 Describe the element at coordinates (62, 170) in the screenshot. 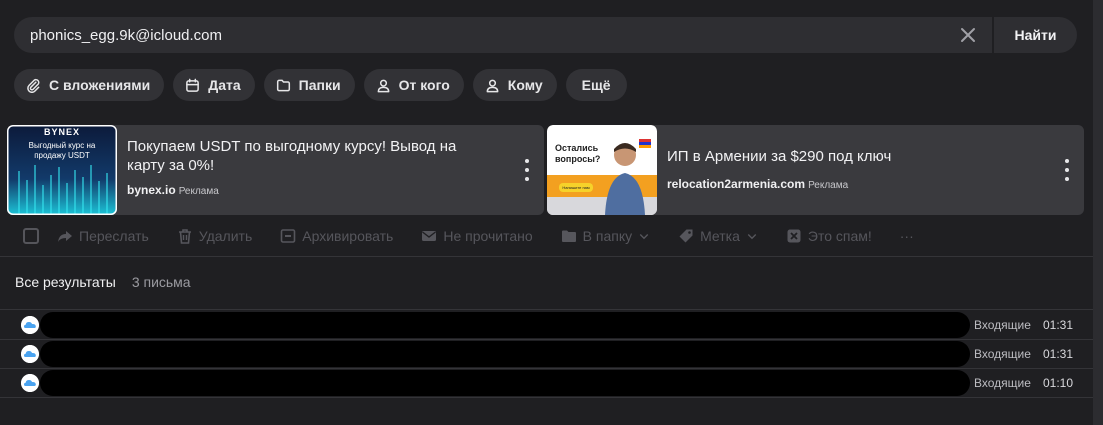

I see `ad-image: BYNEX Выгодный курс на продажу USDT` at that location.